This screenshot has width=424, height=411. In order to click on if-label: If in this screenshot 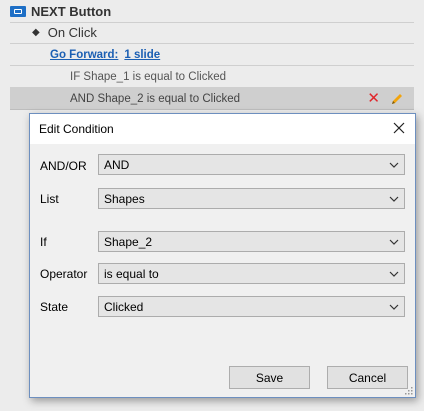, I will do `click(43, 242)`.